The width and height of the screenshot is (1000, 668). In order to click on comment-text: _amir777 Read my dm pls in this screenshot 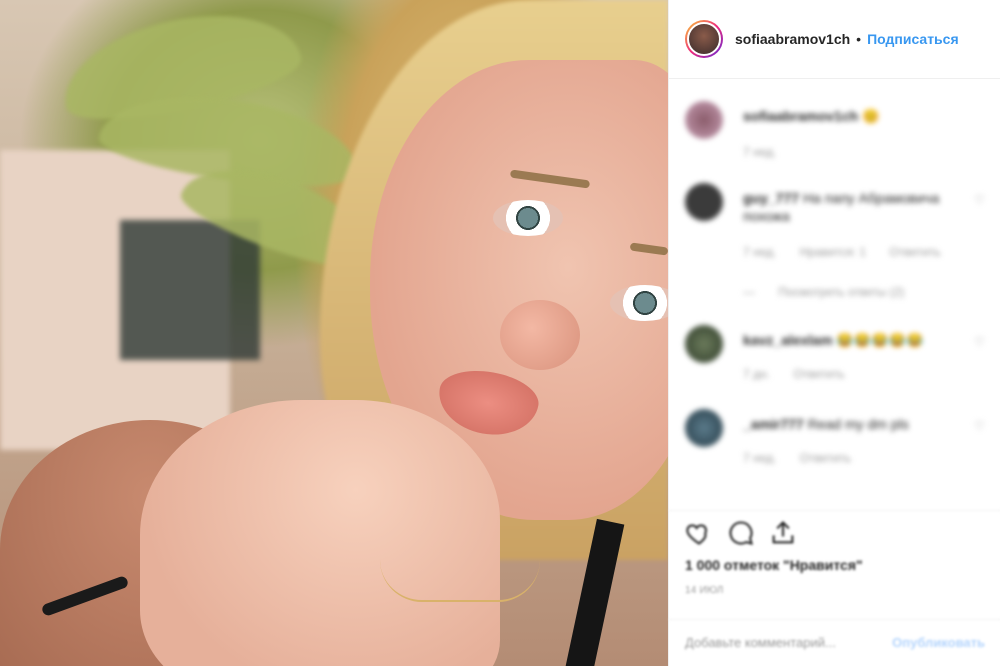, I will do `click(859, 424)`.